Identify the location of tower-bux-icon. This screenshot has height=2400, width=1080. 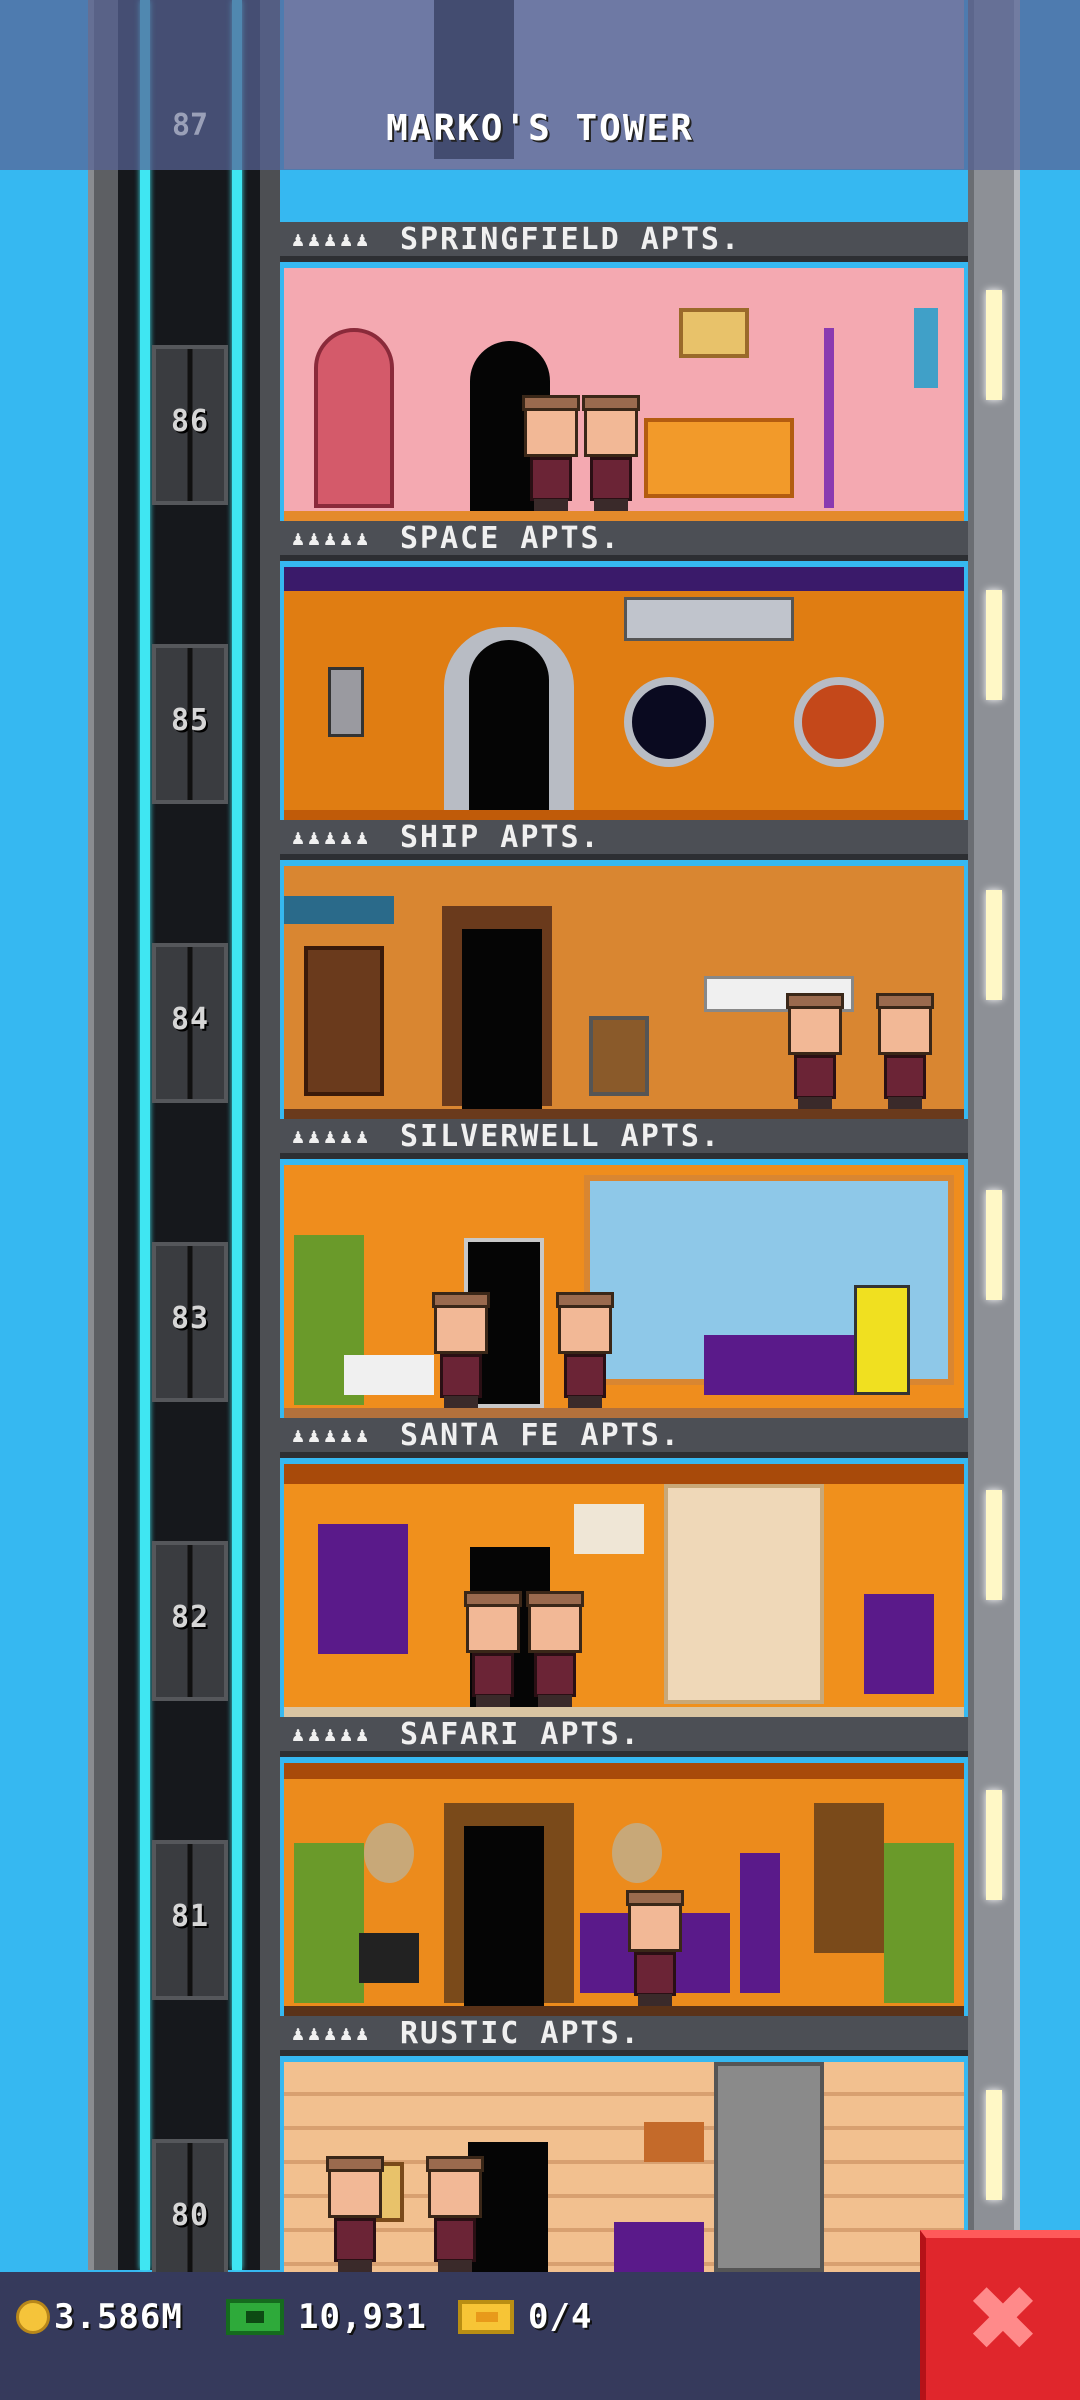
(255, 2317).